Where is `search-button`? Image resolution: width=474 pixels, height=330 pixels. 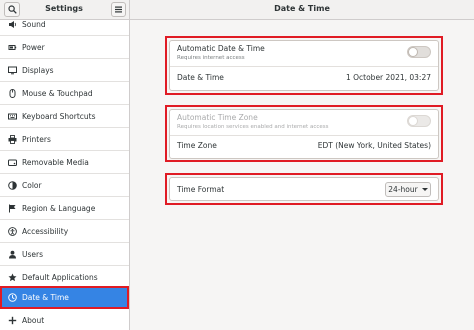 search-button is located at coordinates (12, 9).